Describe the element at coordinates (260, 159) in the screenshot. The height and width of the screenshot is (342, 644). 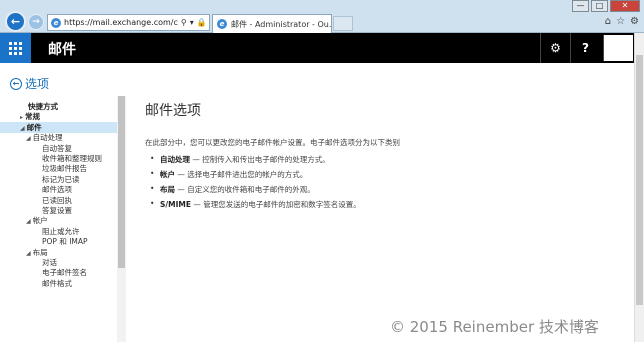
I see `category-description: — 控制传入和传出电子邮件的处理方式。` at that location.